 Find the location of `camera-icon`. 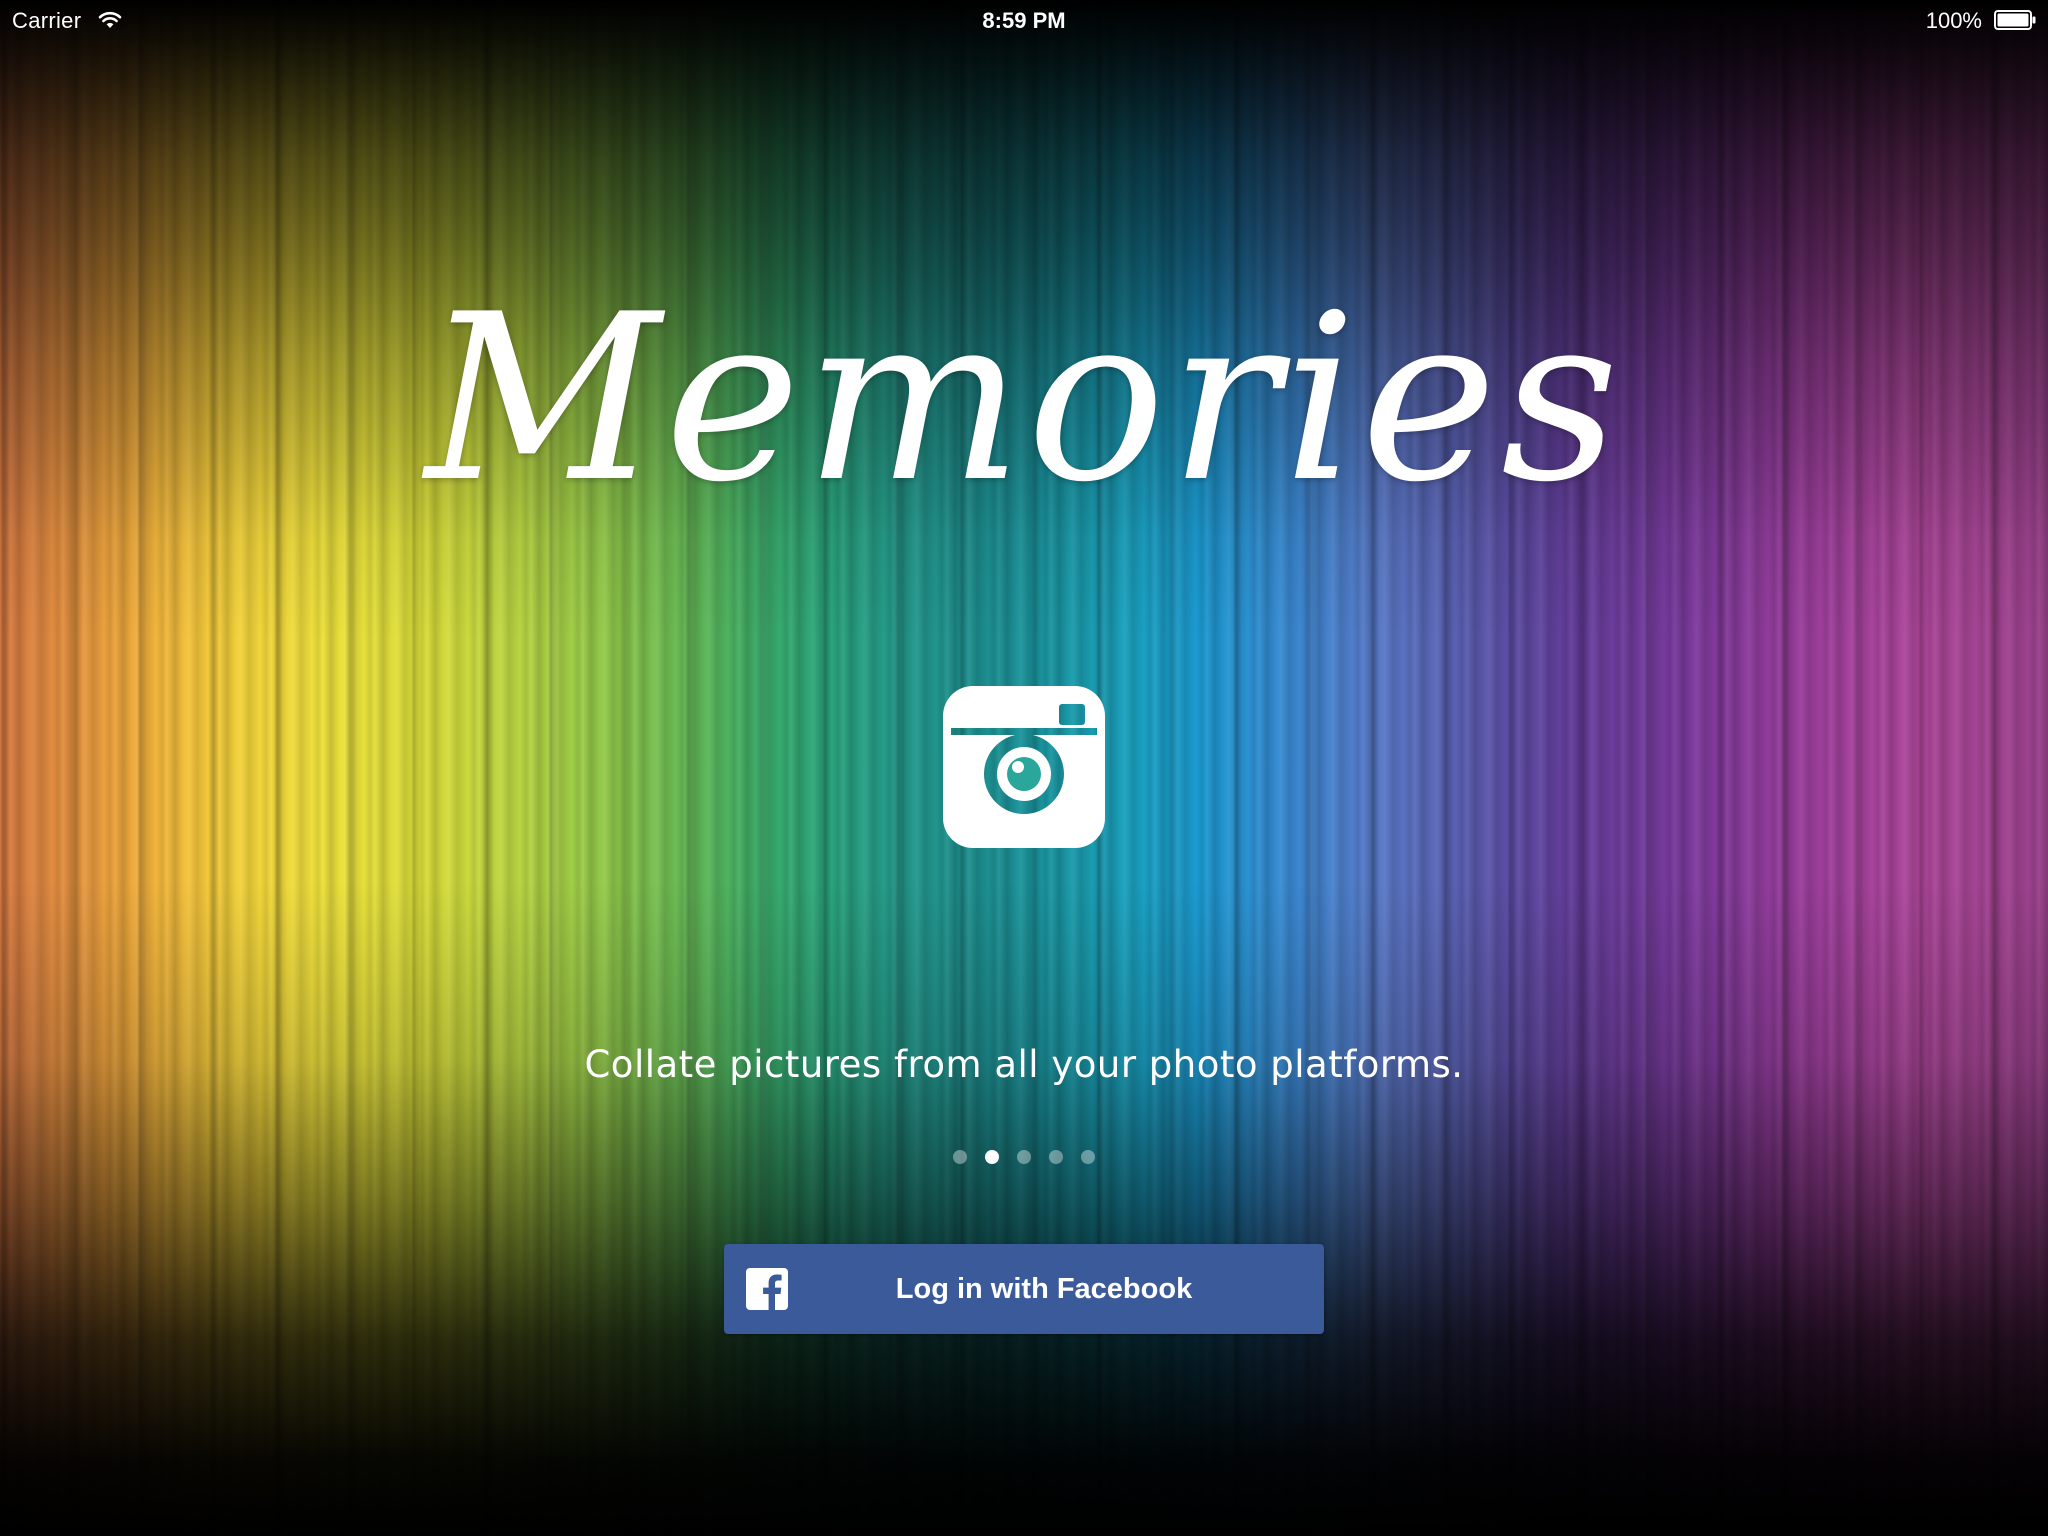

camera-icon is located at coordinates (1024, 767).